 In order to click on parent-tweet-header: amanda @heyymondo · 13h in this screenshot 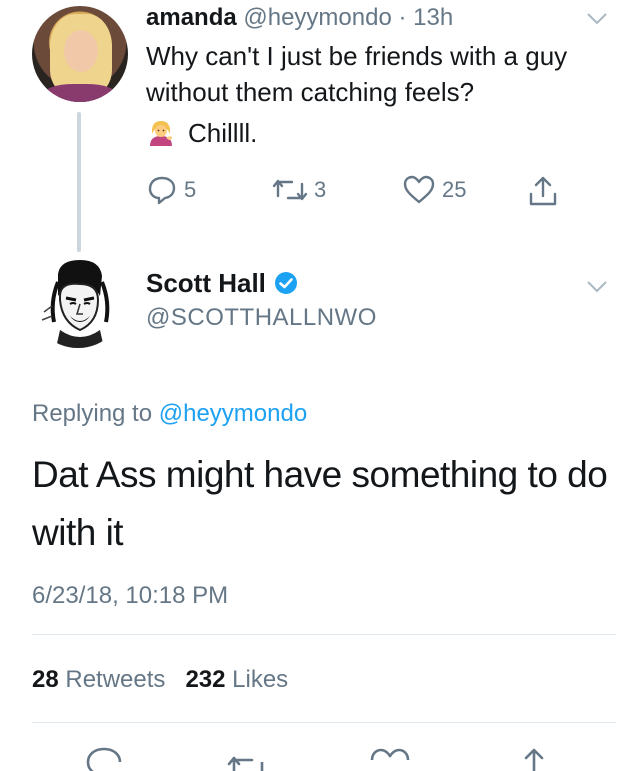, I will do `click(299, 18)`.